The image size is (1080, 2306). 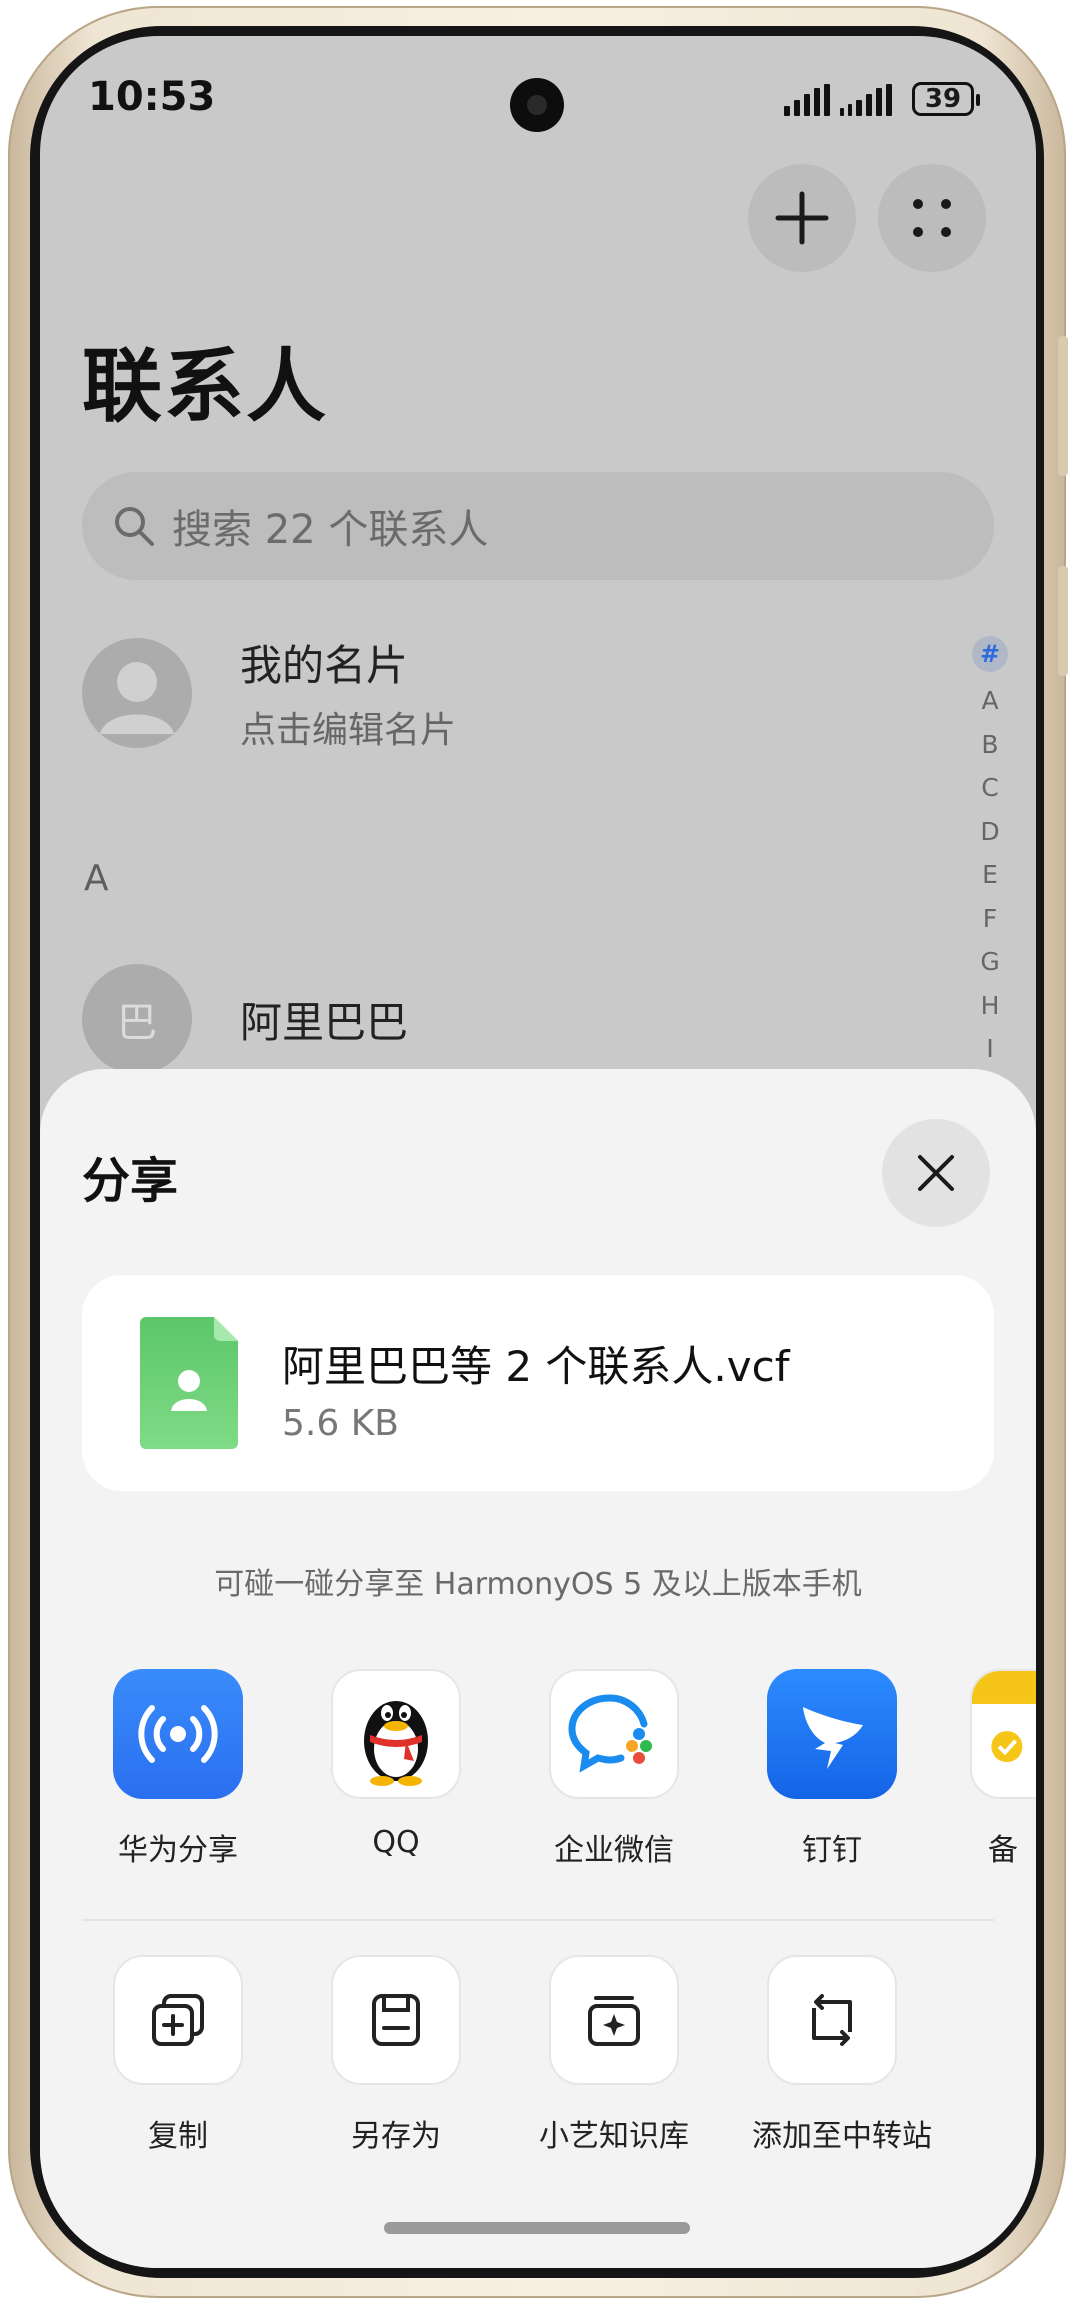 What do you see at coordinates (807, 100) in the screenshot?
I see `signal-strength-icon` at bounding box center [807, 100].